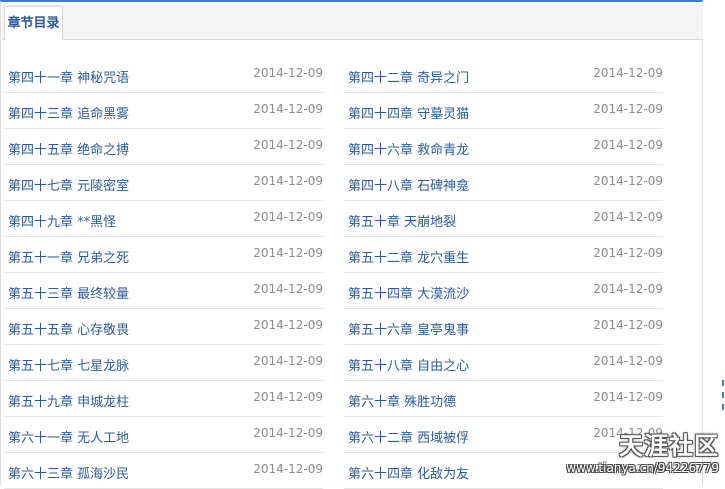  What do you see at coordinates (163, 435) in the screenshot?
I see `chapter-row: 第六十一章 无人工地 2014-12-09` at bounding box center [163, 435].